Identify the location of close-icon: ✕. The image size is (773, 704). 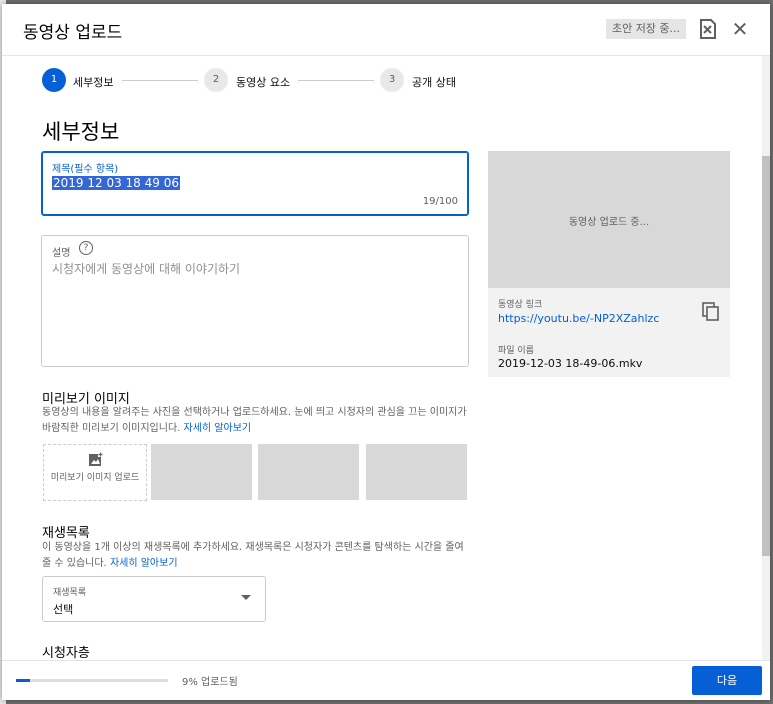
(740, 29).